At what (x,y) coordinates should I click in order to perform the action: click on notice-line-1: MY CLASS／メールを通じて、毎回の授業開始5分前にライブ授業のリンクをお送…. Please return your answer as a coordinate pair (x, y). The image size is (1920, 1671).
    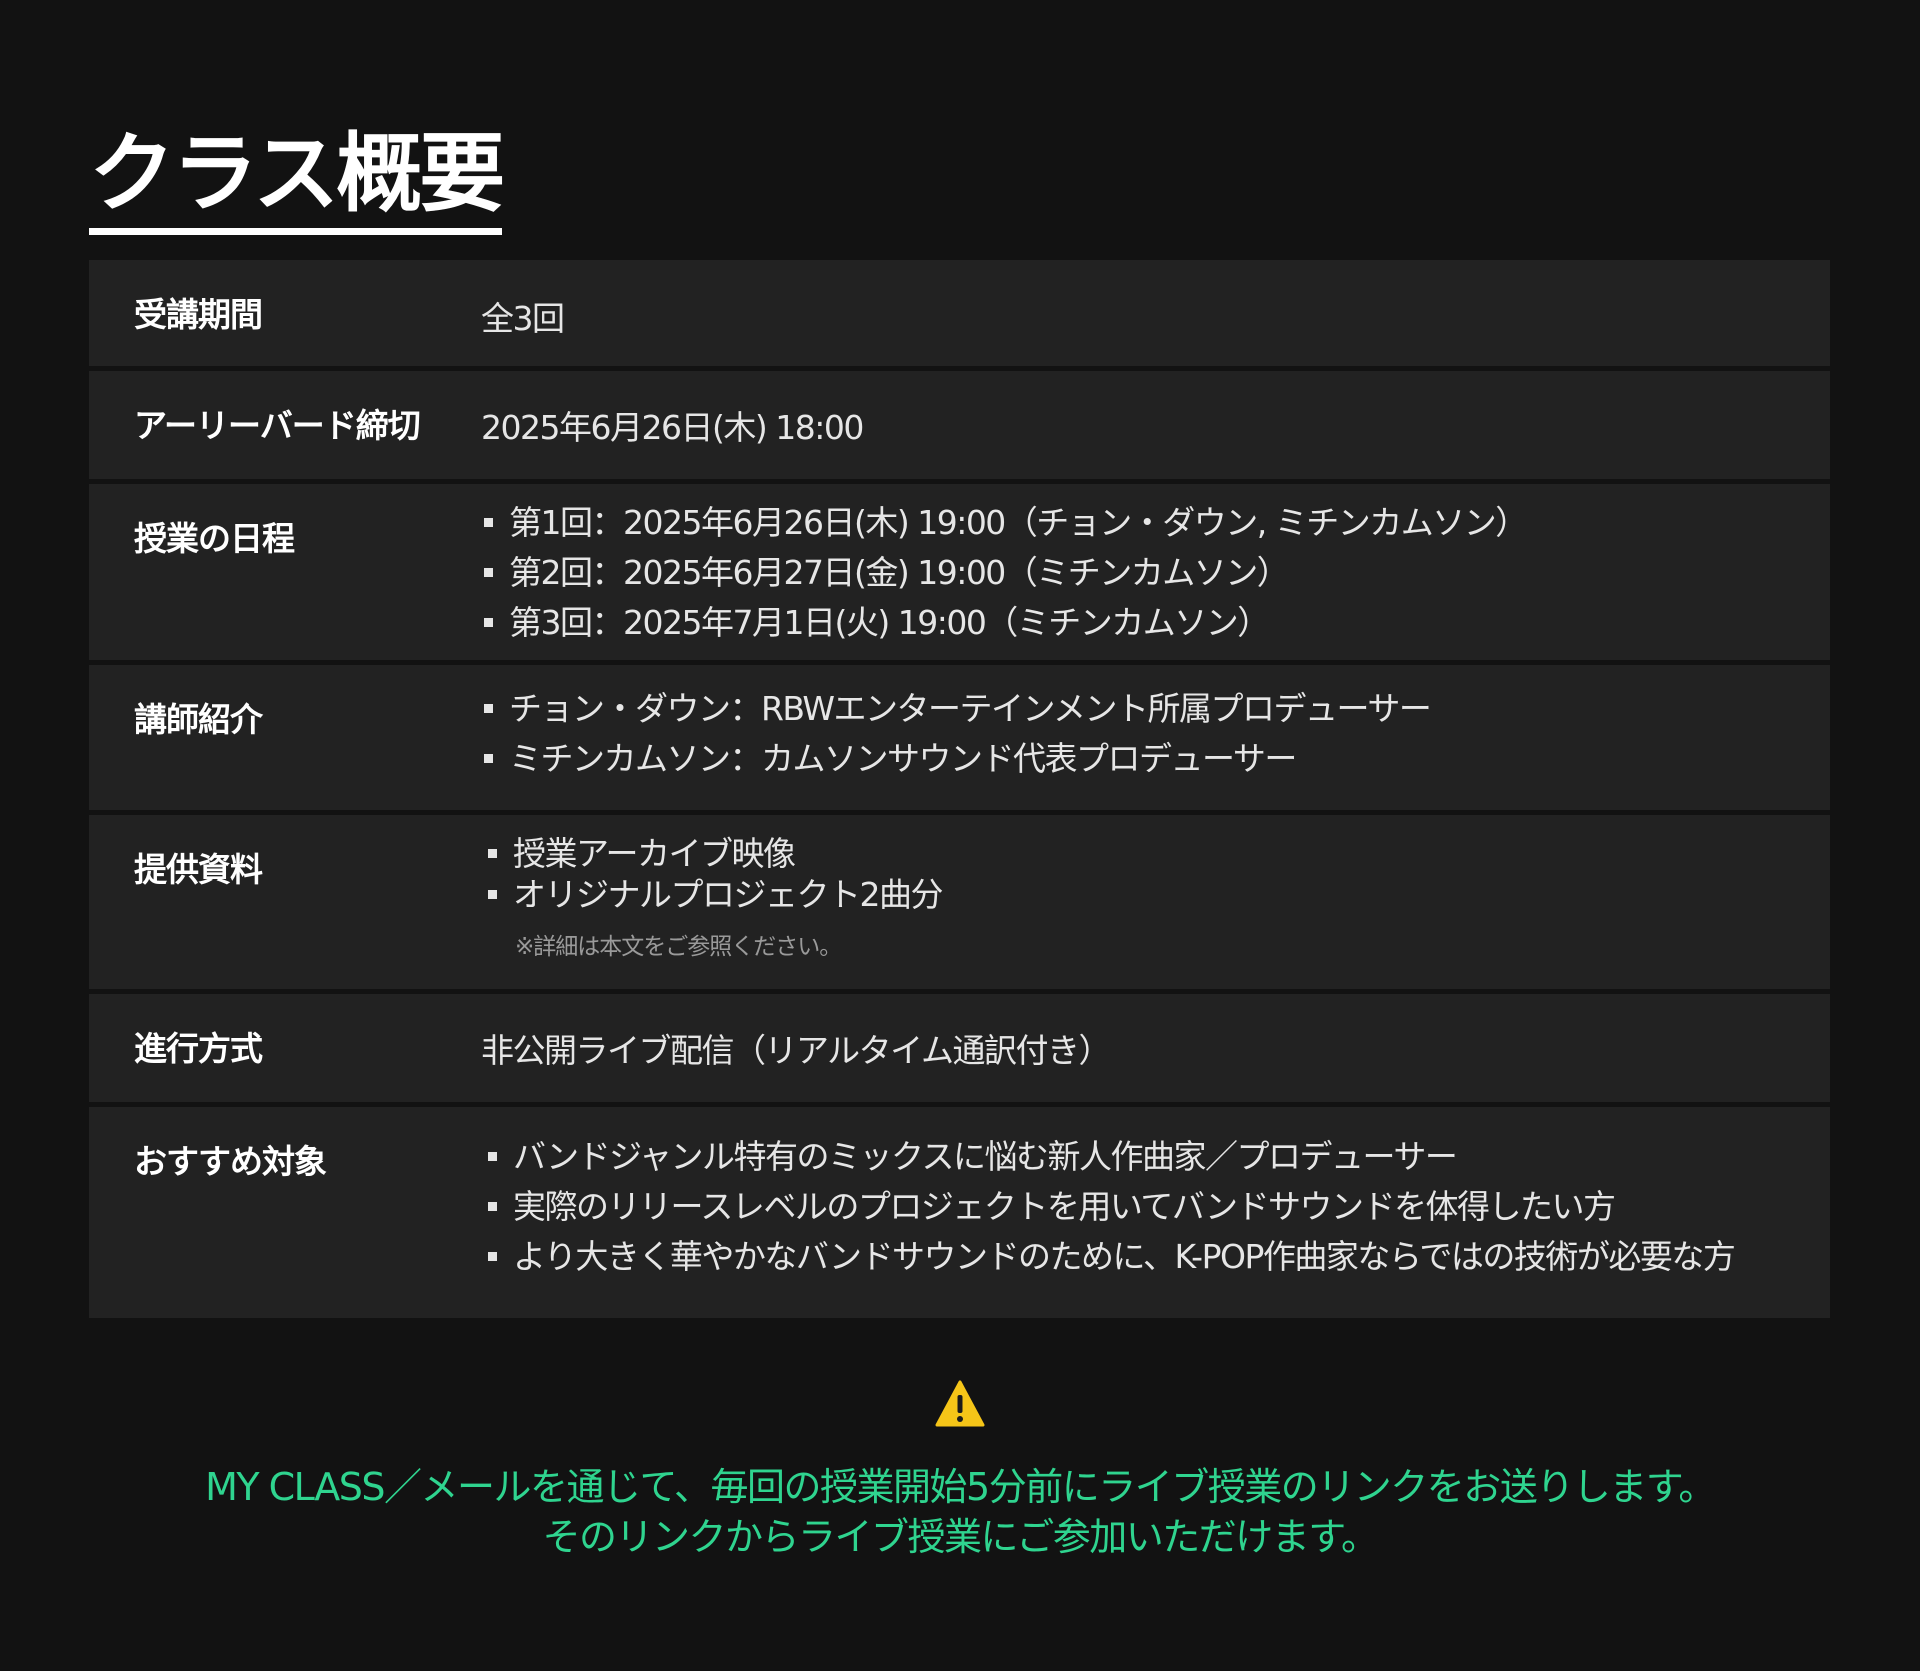
    Looking at the image, I should click on (960, 1487).